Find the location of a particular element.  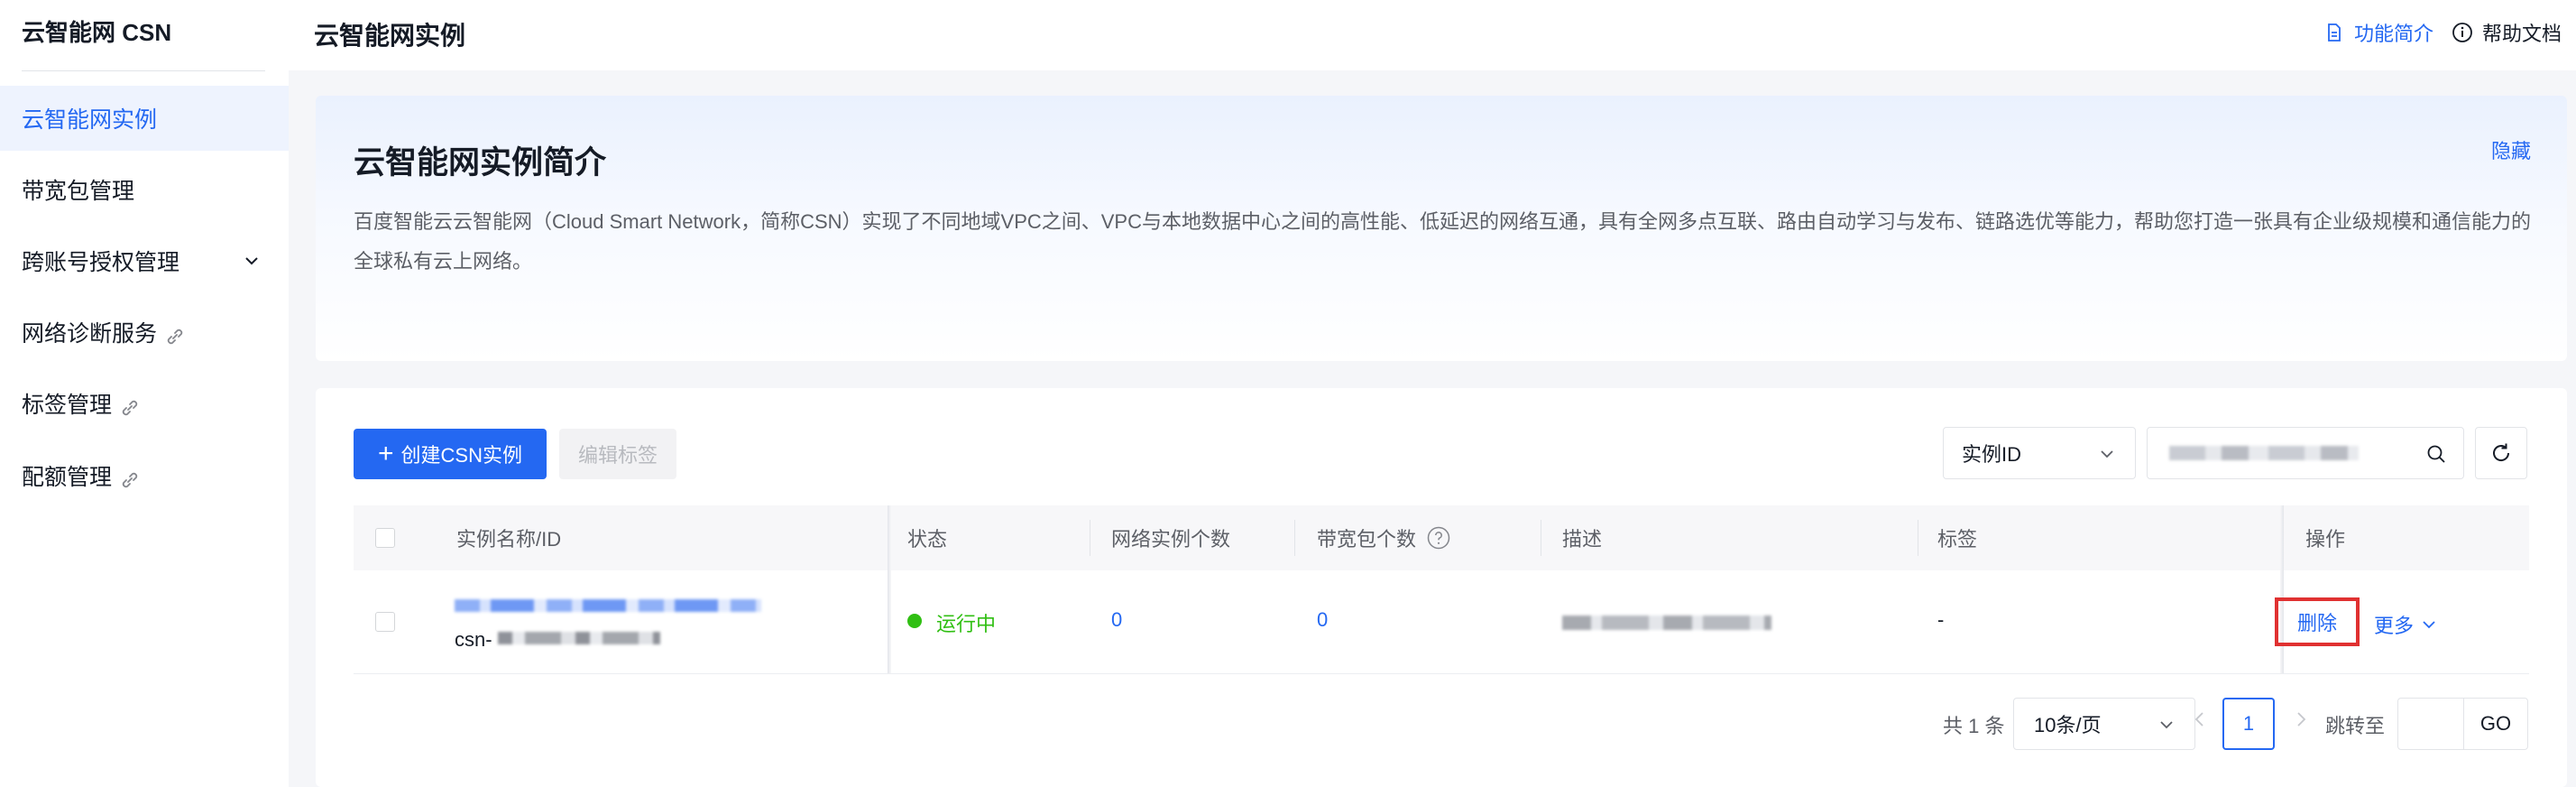

sidebar-item-label: 云智能网实例 is located at coordinates (90, 120).